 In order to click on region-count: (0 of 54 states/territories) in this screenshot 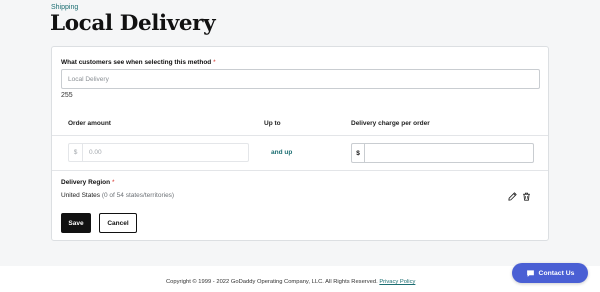, I will do `click(138, 195)`.